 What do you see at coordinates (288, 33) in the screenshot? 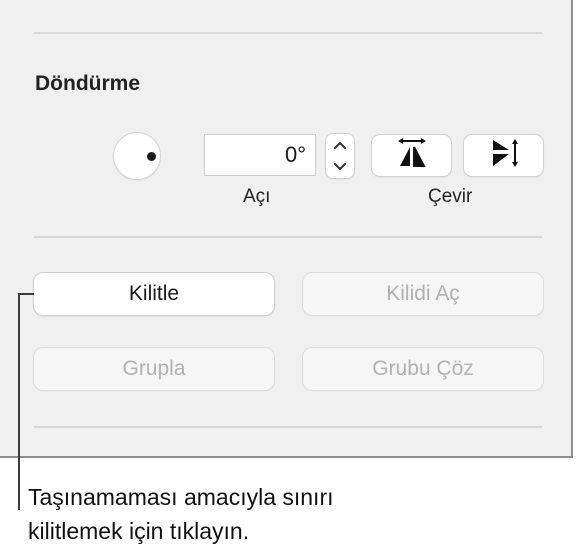
I see `top-divider` at bounding box center [288, 33].